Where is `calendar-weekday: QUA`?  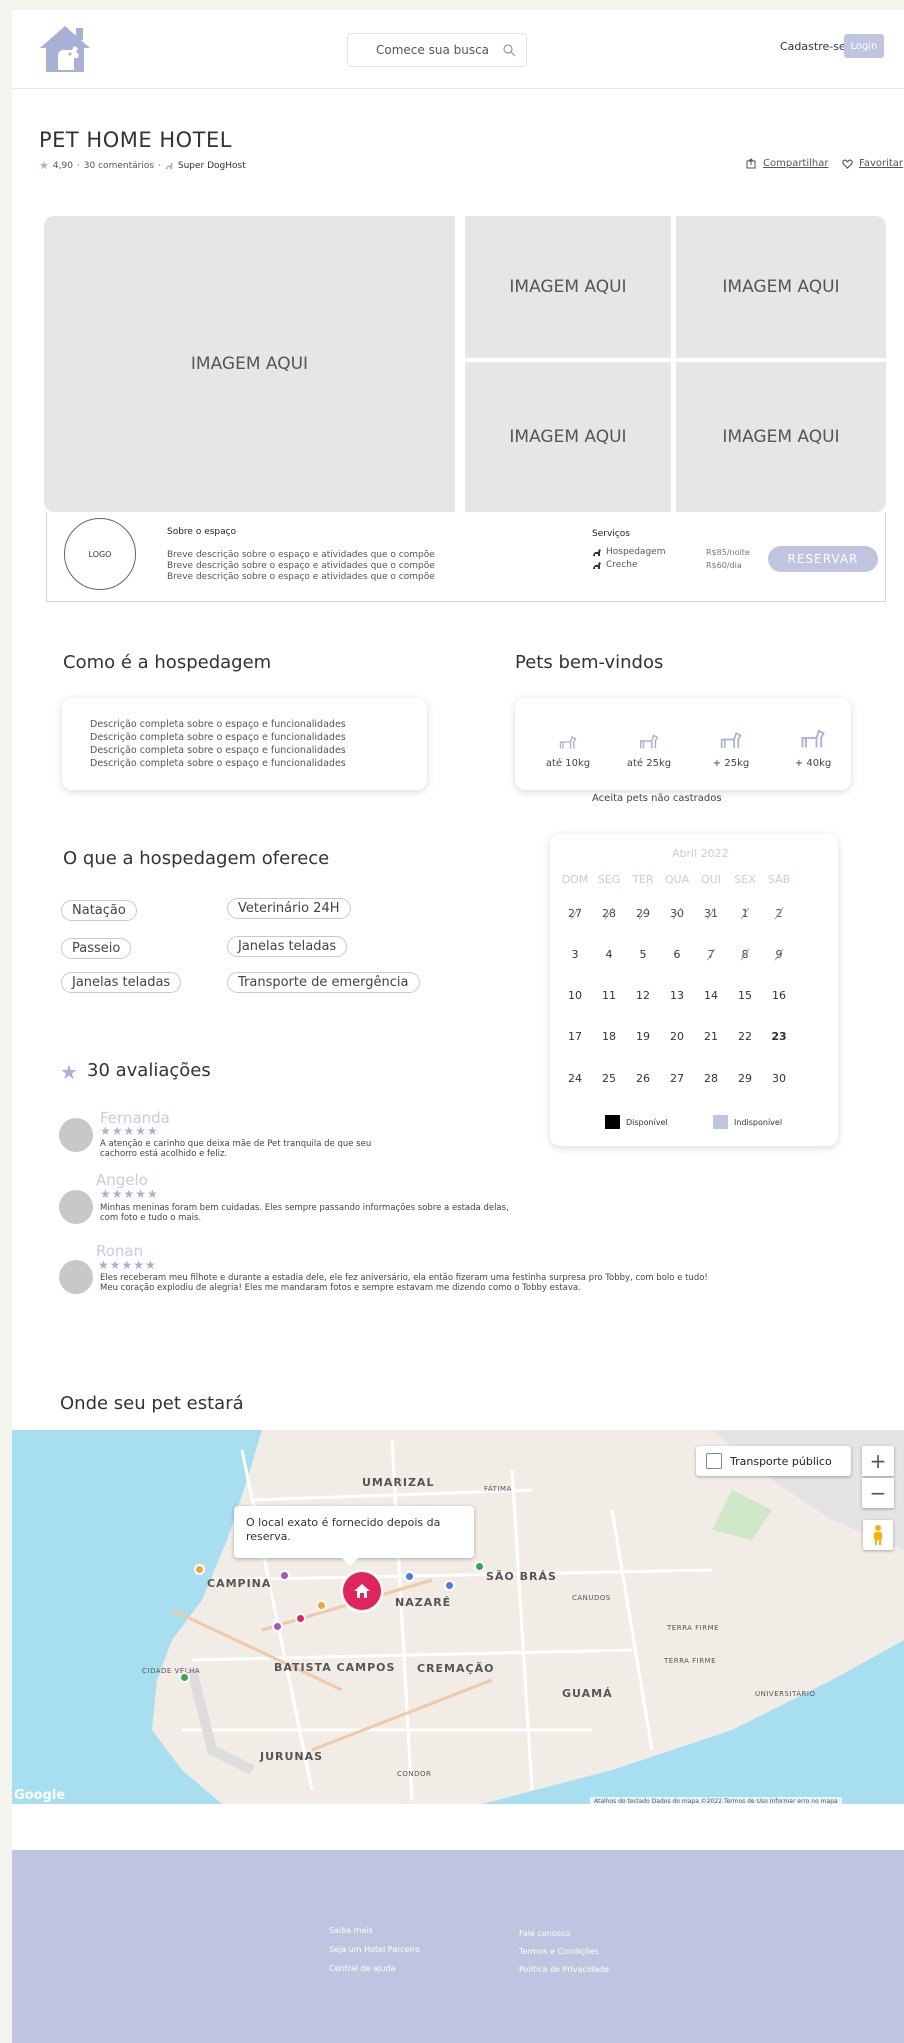 calendar-weekday: QUA is located at coordinates (677, 879).